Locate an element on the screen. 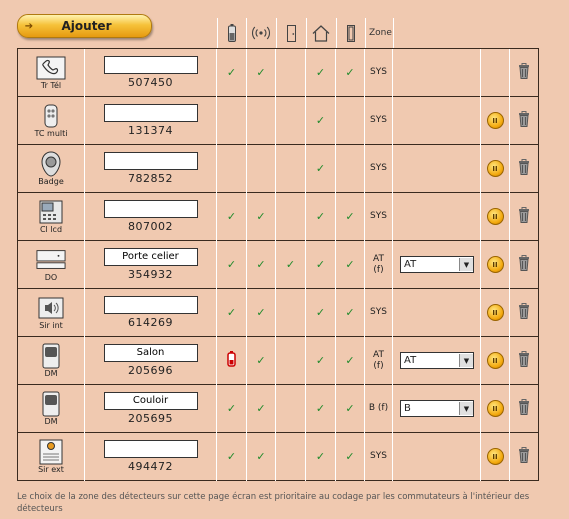 The image size is (569, 519). device-type-label: TC multi is located at coordinates (51, 133).